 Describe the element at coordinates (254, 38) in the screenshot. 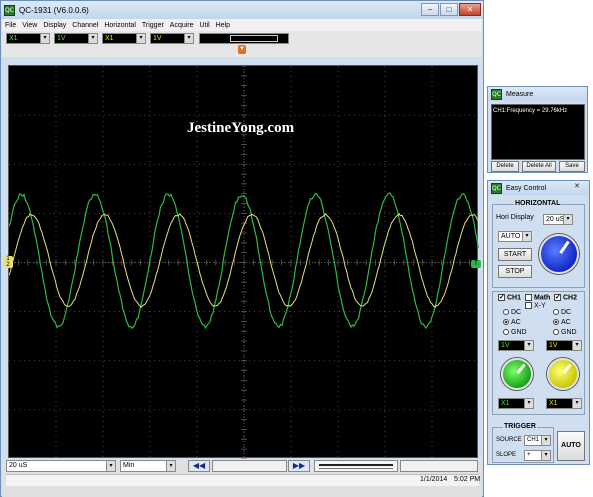

I see `memory-window-indicator` at that location.